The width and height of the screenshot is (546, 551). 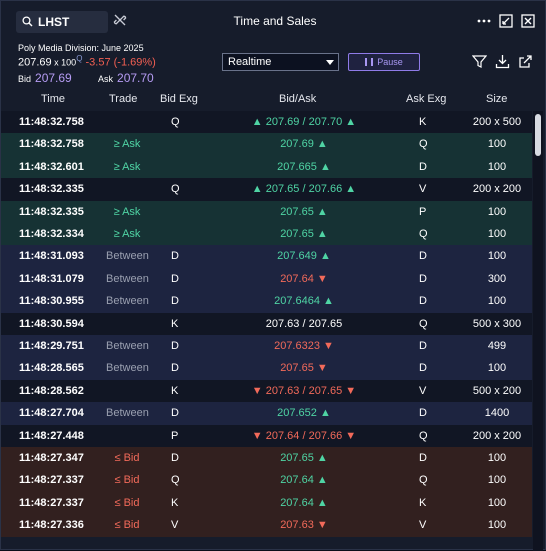 What do you see at coordinates (35, 62) in the screenshot?
I see `last-price-value: 207.69` at bounding box center [35, 62].